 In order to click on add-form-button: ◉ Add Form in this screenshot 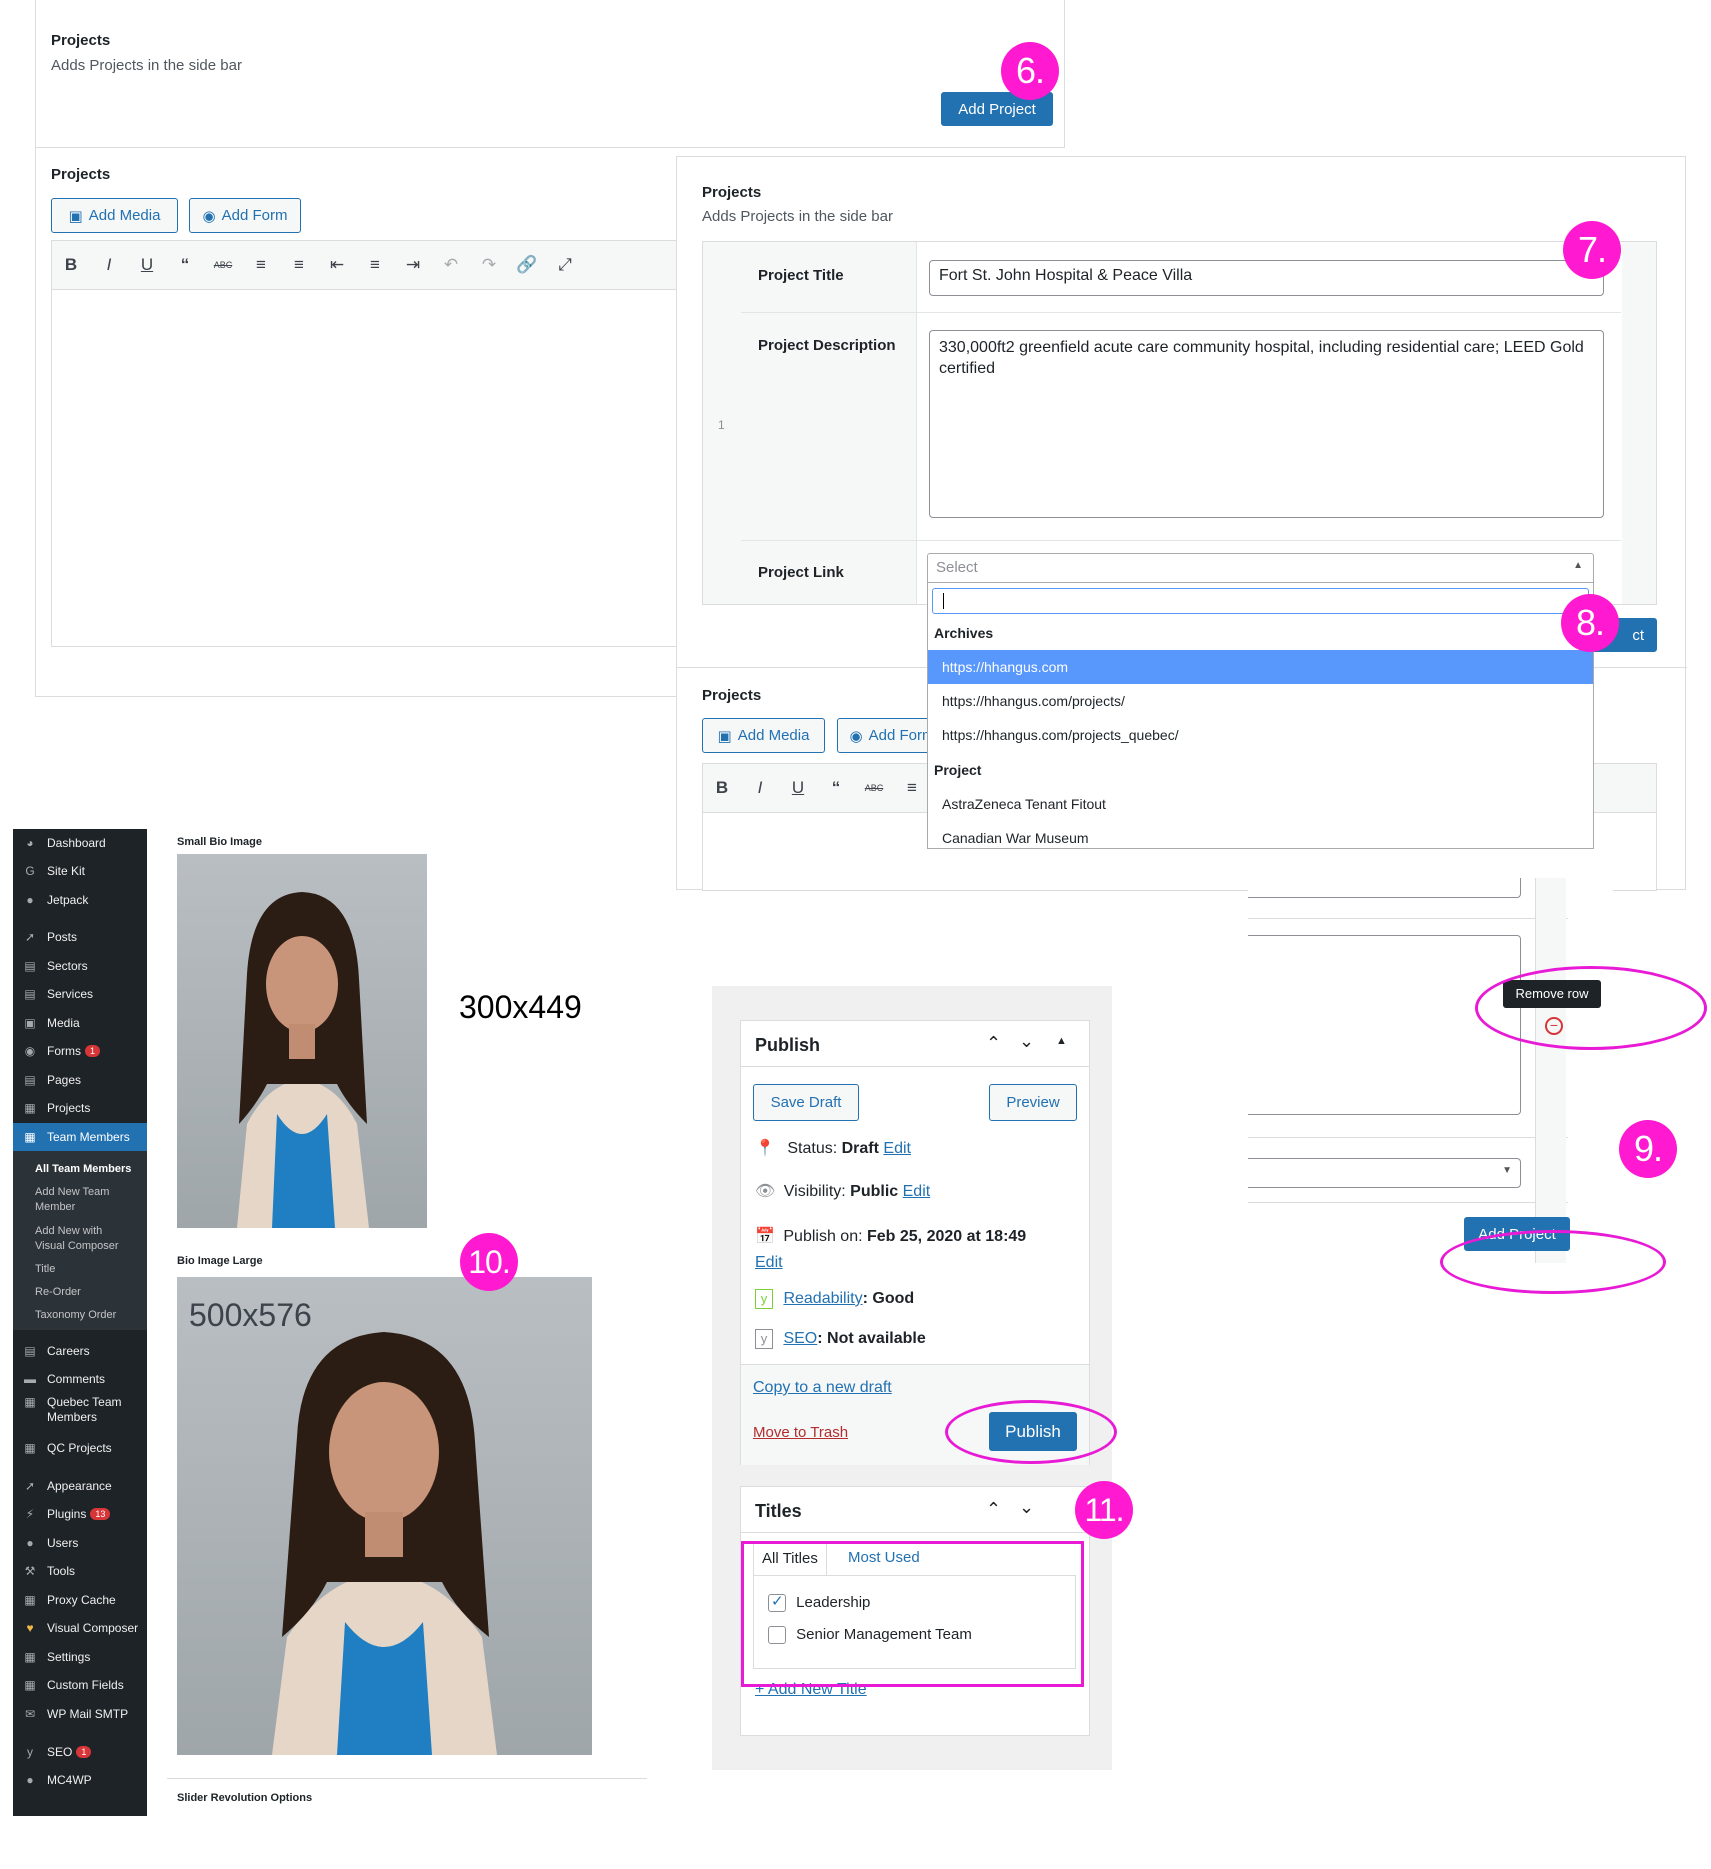, I will do `click(245, 215)`.